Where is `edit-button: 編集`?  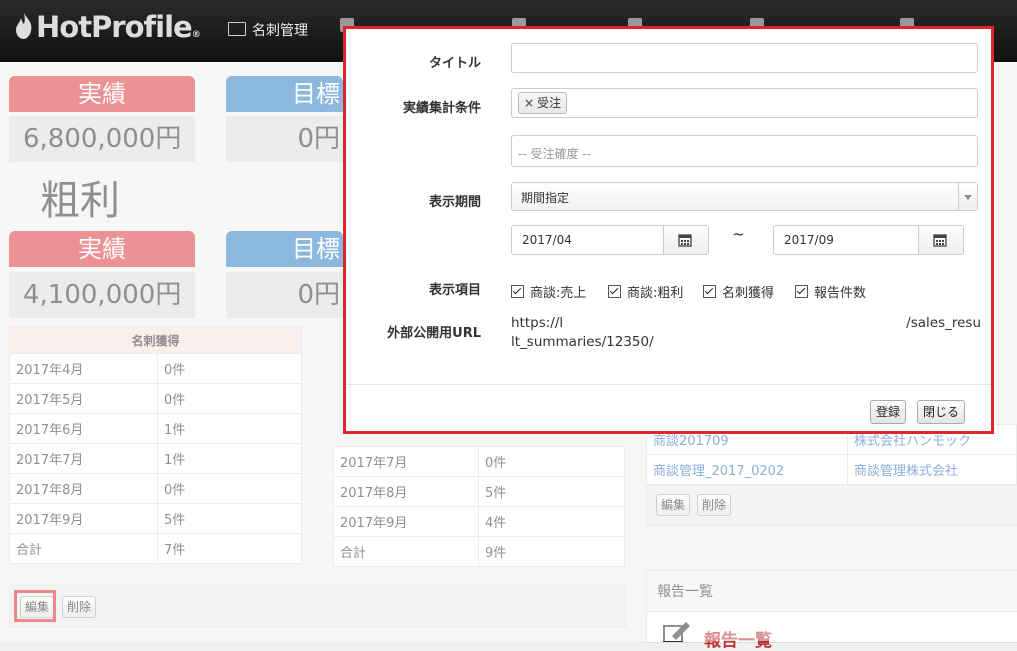 edit-button: 編集 is located at coordinates (673, 505).